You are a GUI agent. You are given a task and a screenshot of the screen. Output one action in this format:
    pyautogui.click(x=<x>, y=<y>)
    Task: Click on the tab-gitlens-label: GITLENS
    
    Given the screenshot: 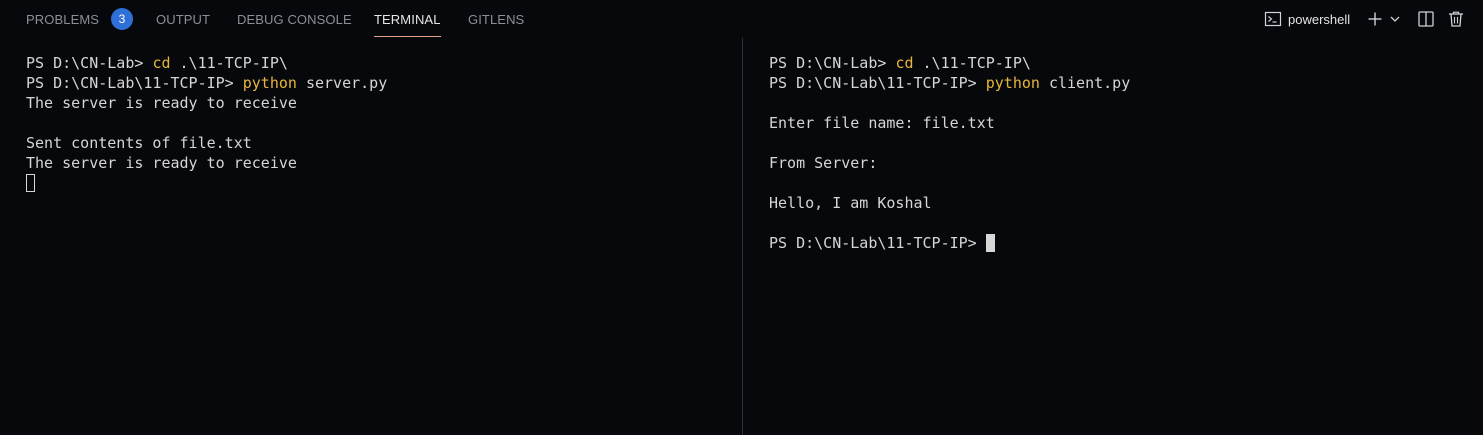 What is the action you would take?
    pyautogui.click(x=496, y=19)
    